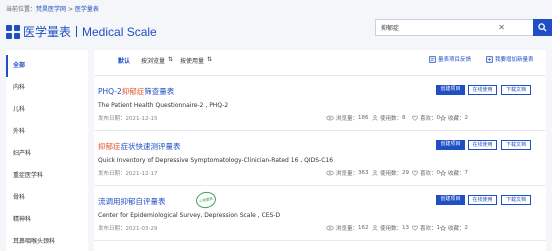 This screenshot has width=552, height=251. I want to click on breadcrumb-site-link: 梵昊医学网, so click(51, 9).